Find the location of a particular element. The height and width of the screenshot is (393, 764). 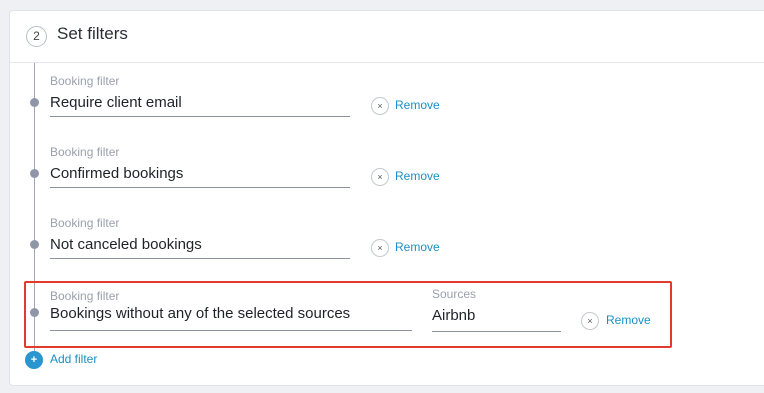

step-header: 2 Set filters is located at coordinates (387, 37).